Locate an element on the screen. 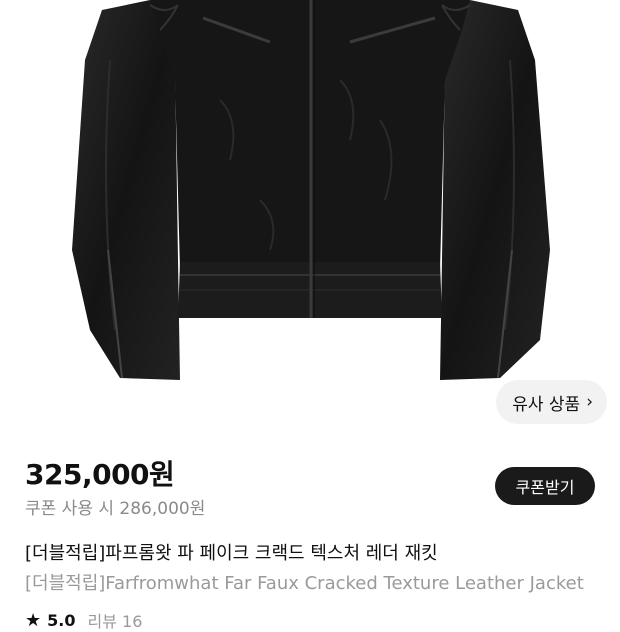  coupon-price-text: 쿠폰 사용 시 286,000원 is located at coordinates (115, 509).